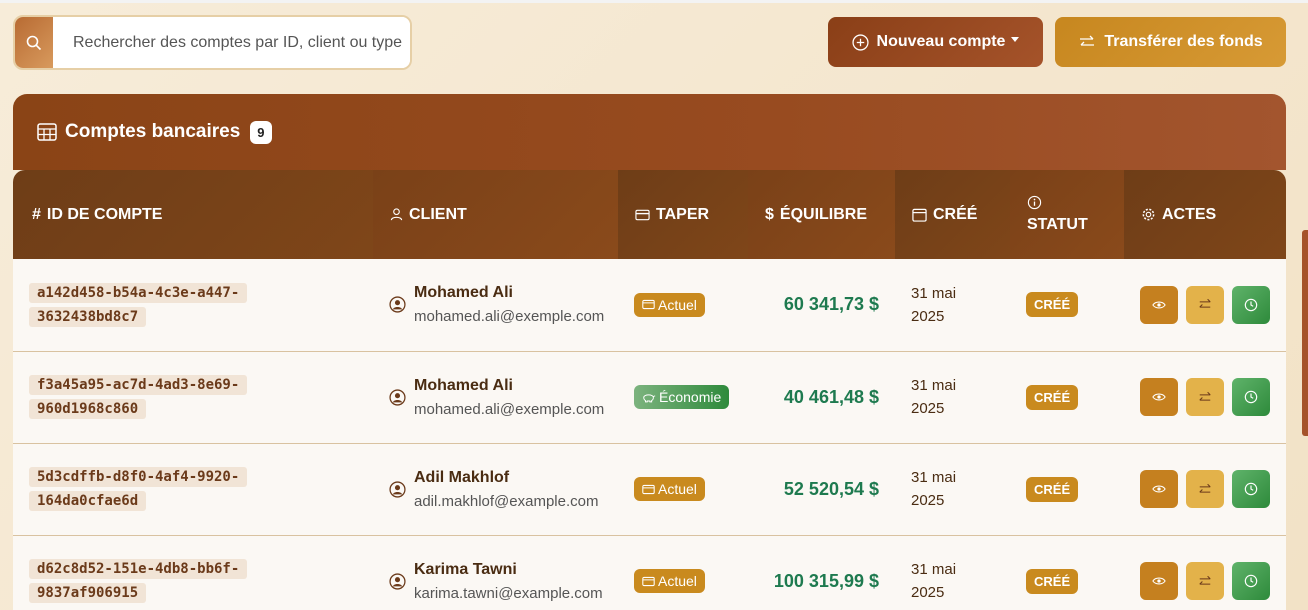  What do you see at coordinates (193, 214) in the screenshot?
I see `col-header-id: # ID DE COMPTE` at bounding box center [193, 214].